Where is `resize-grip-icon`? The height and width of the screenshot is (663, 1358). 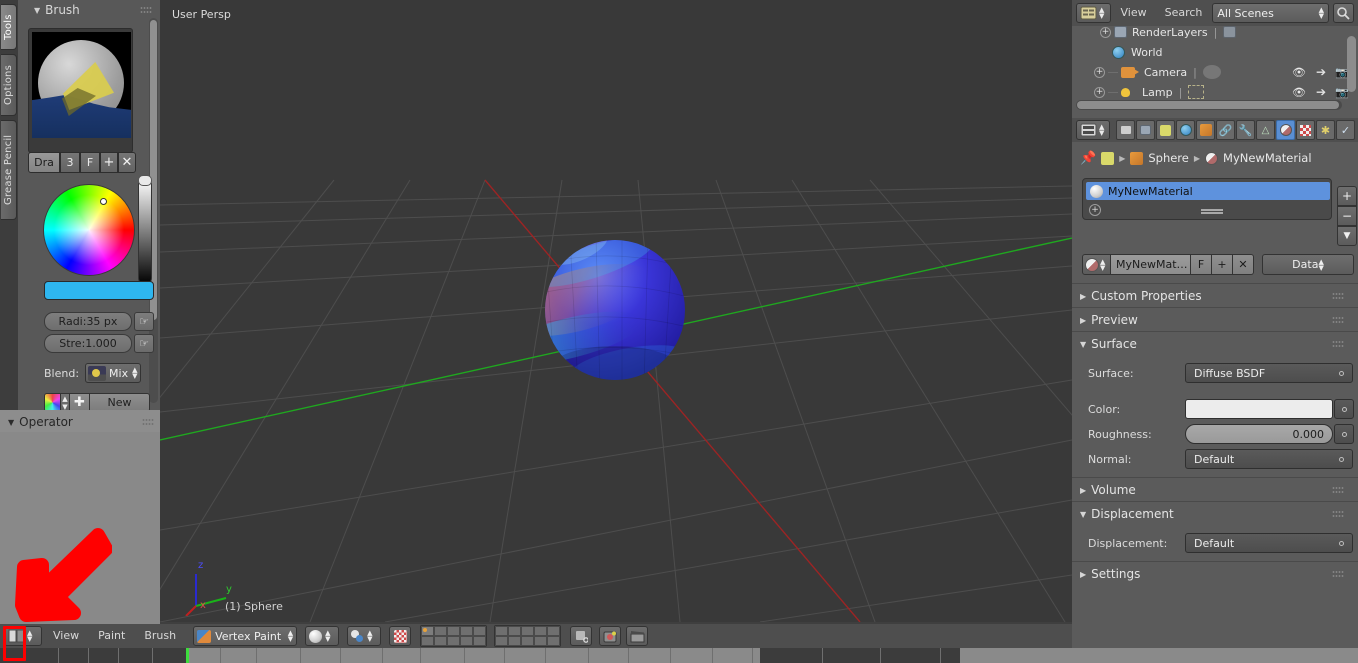 resize-grip-icon is located at coordinates (1212, 211).